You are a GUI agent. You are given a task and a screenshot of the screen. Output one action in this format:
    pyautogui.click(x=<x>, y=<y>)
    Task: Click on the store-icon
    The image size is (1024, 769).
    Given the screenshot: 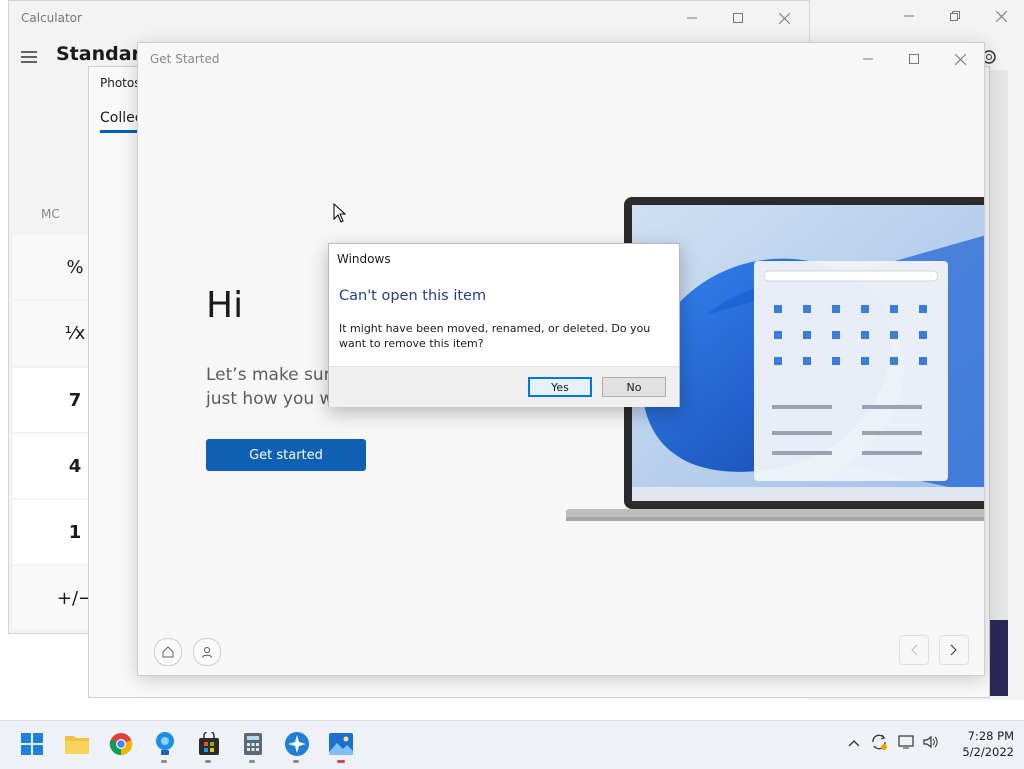 What is the action you would take?
    pyautogui.click(x=209, y=744)
    